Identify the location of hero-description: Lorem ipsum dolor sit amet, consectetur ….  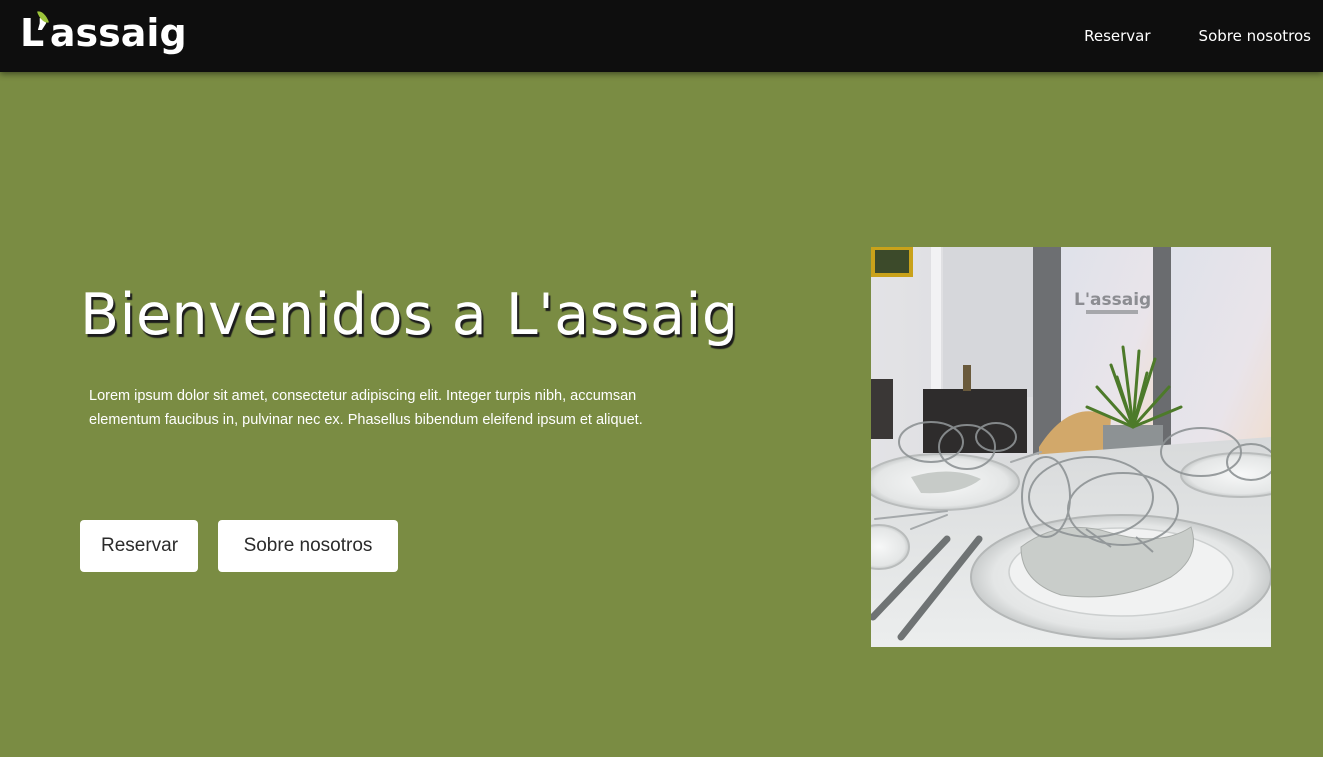
(366, 408).